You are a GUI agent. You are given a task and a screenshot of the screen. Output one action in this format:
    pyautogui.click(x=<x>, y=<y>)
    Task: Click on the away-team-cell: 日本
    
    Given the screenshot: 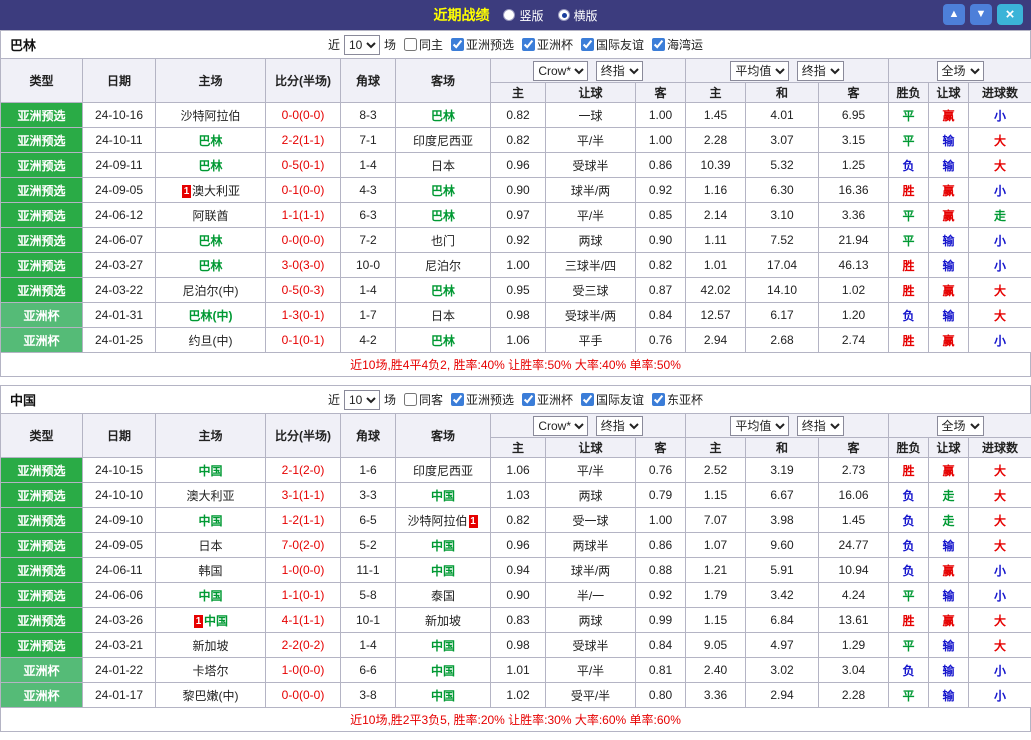 What is the action you would take?
    pyautogui.click(x=443, y=165)
    